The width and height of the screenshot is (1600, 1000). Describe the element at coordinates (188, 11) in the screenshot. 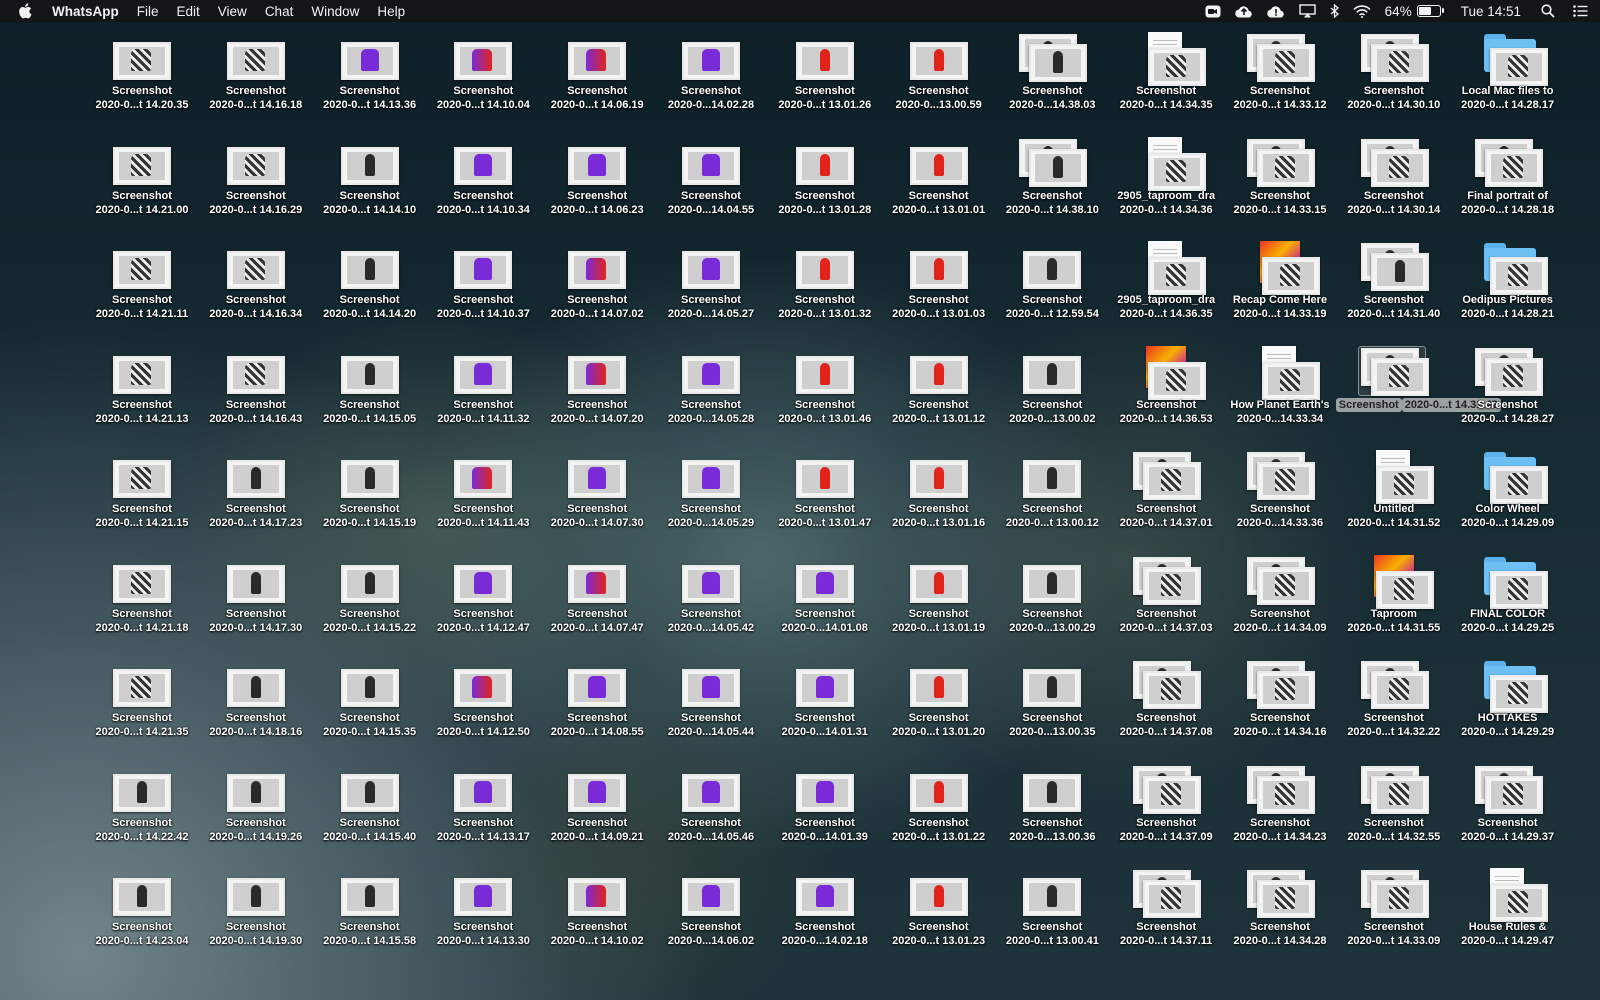

I see `menu-edit: Edit` at that location.